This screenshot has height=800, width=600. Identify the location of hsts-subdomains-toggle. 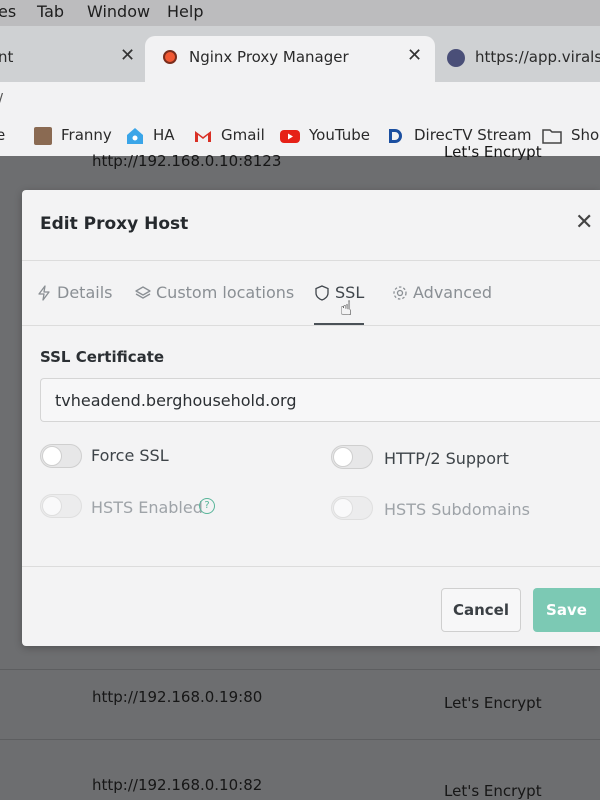
(352, 508).